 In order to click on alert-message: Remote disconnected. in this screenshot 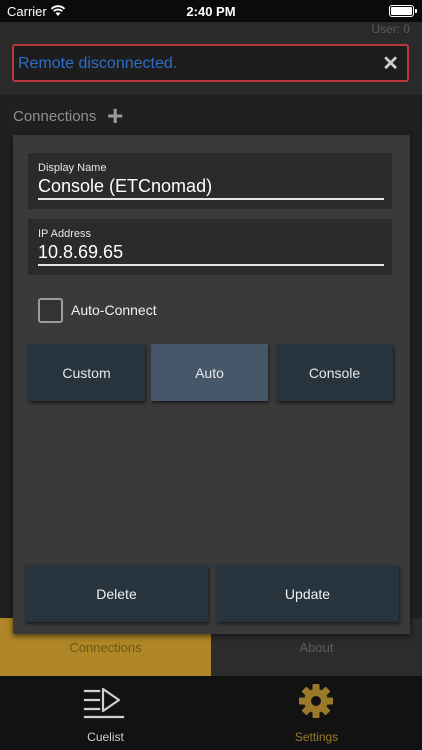, I will do `click(98, 63)`.